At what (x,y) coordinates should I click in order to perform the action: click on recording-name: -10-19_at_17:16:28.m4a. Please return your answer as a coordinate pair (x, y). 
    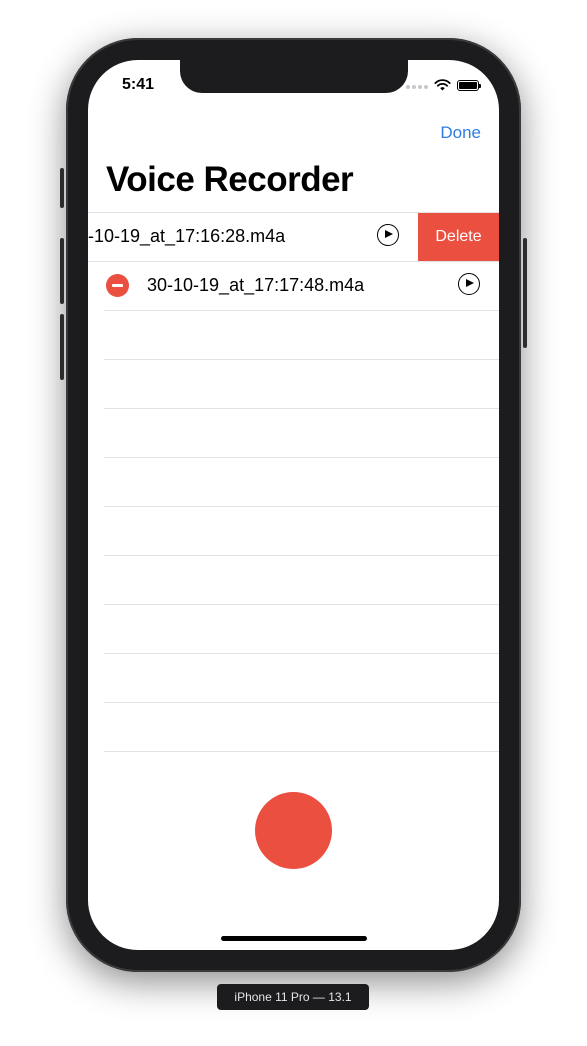
    Looking at the image, I should click on (187, 236).